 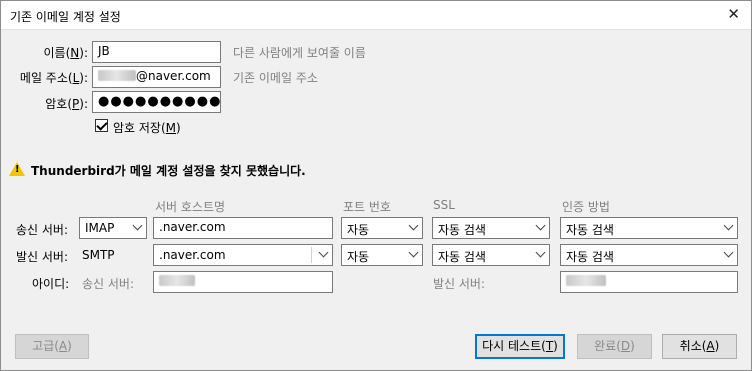 I want to click on incoming-hostname-input: .naver.com, so click(x=243, y=228).